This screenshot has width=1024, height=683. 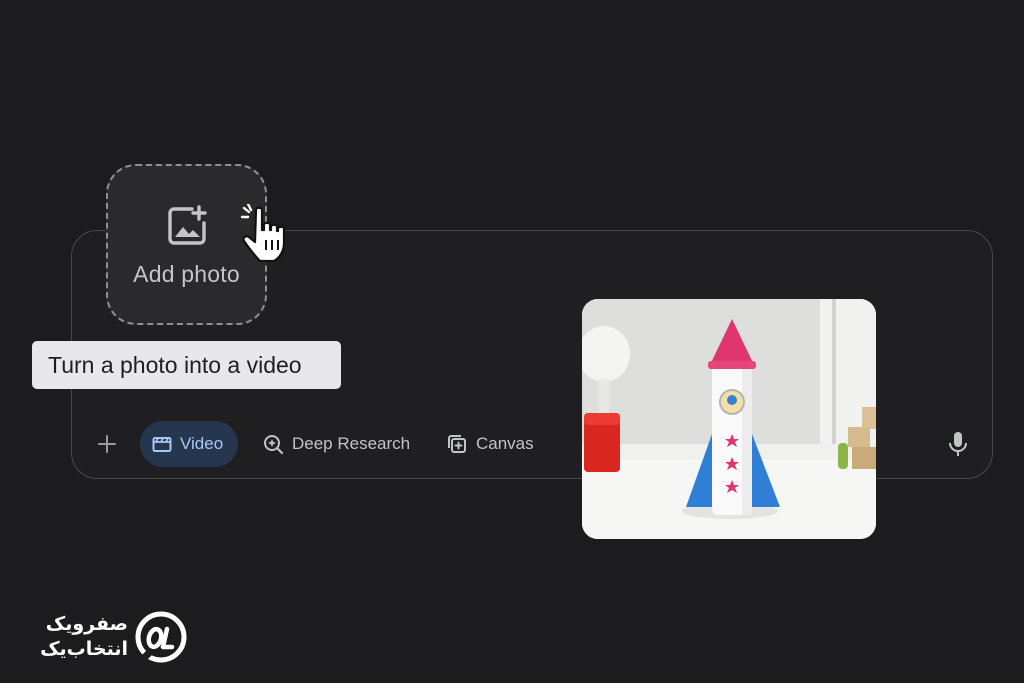 What do you see at coordinates (202, 443) in the screenshot?
I see `video-tool-label: Video` at bounding box center [202, 443].